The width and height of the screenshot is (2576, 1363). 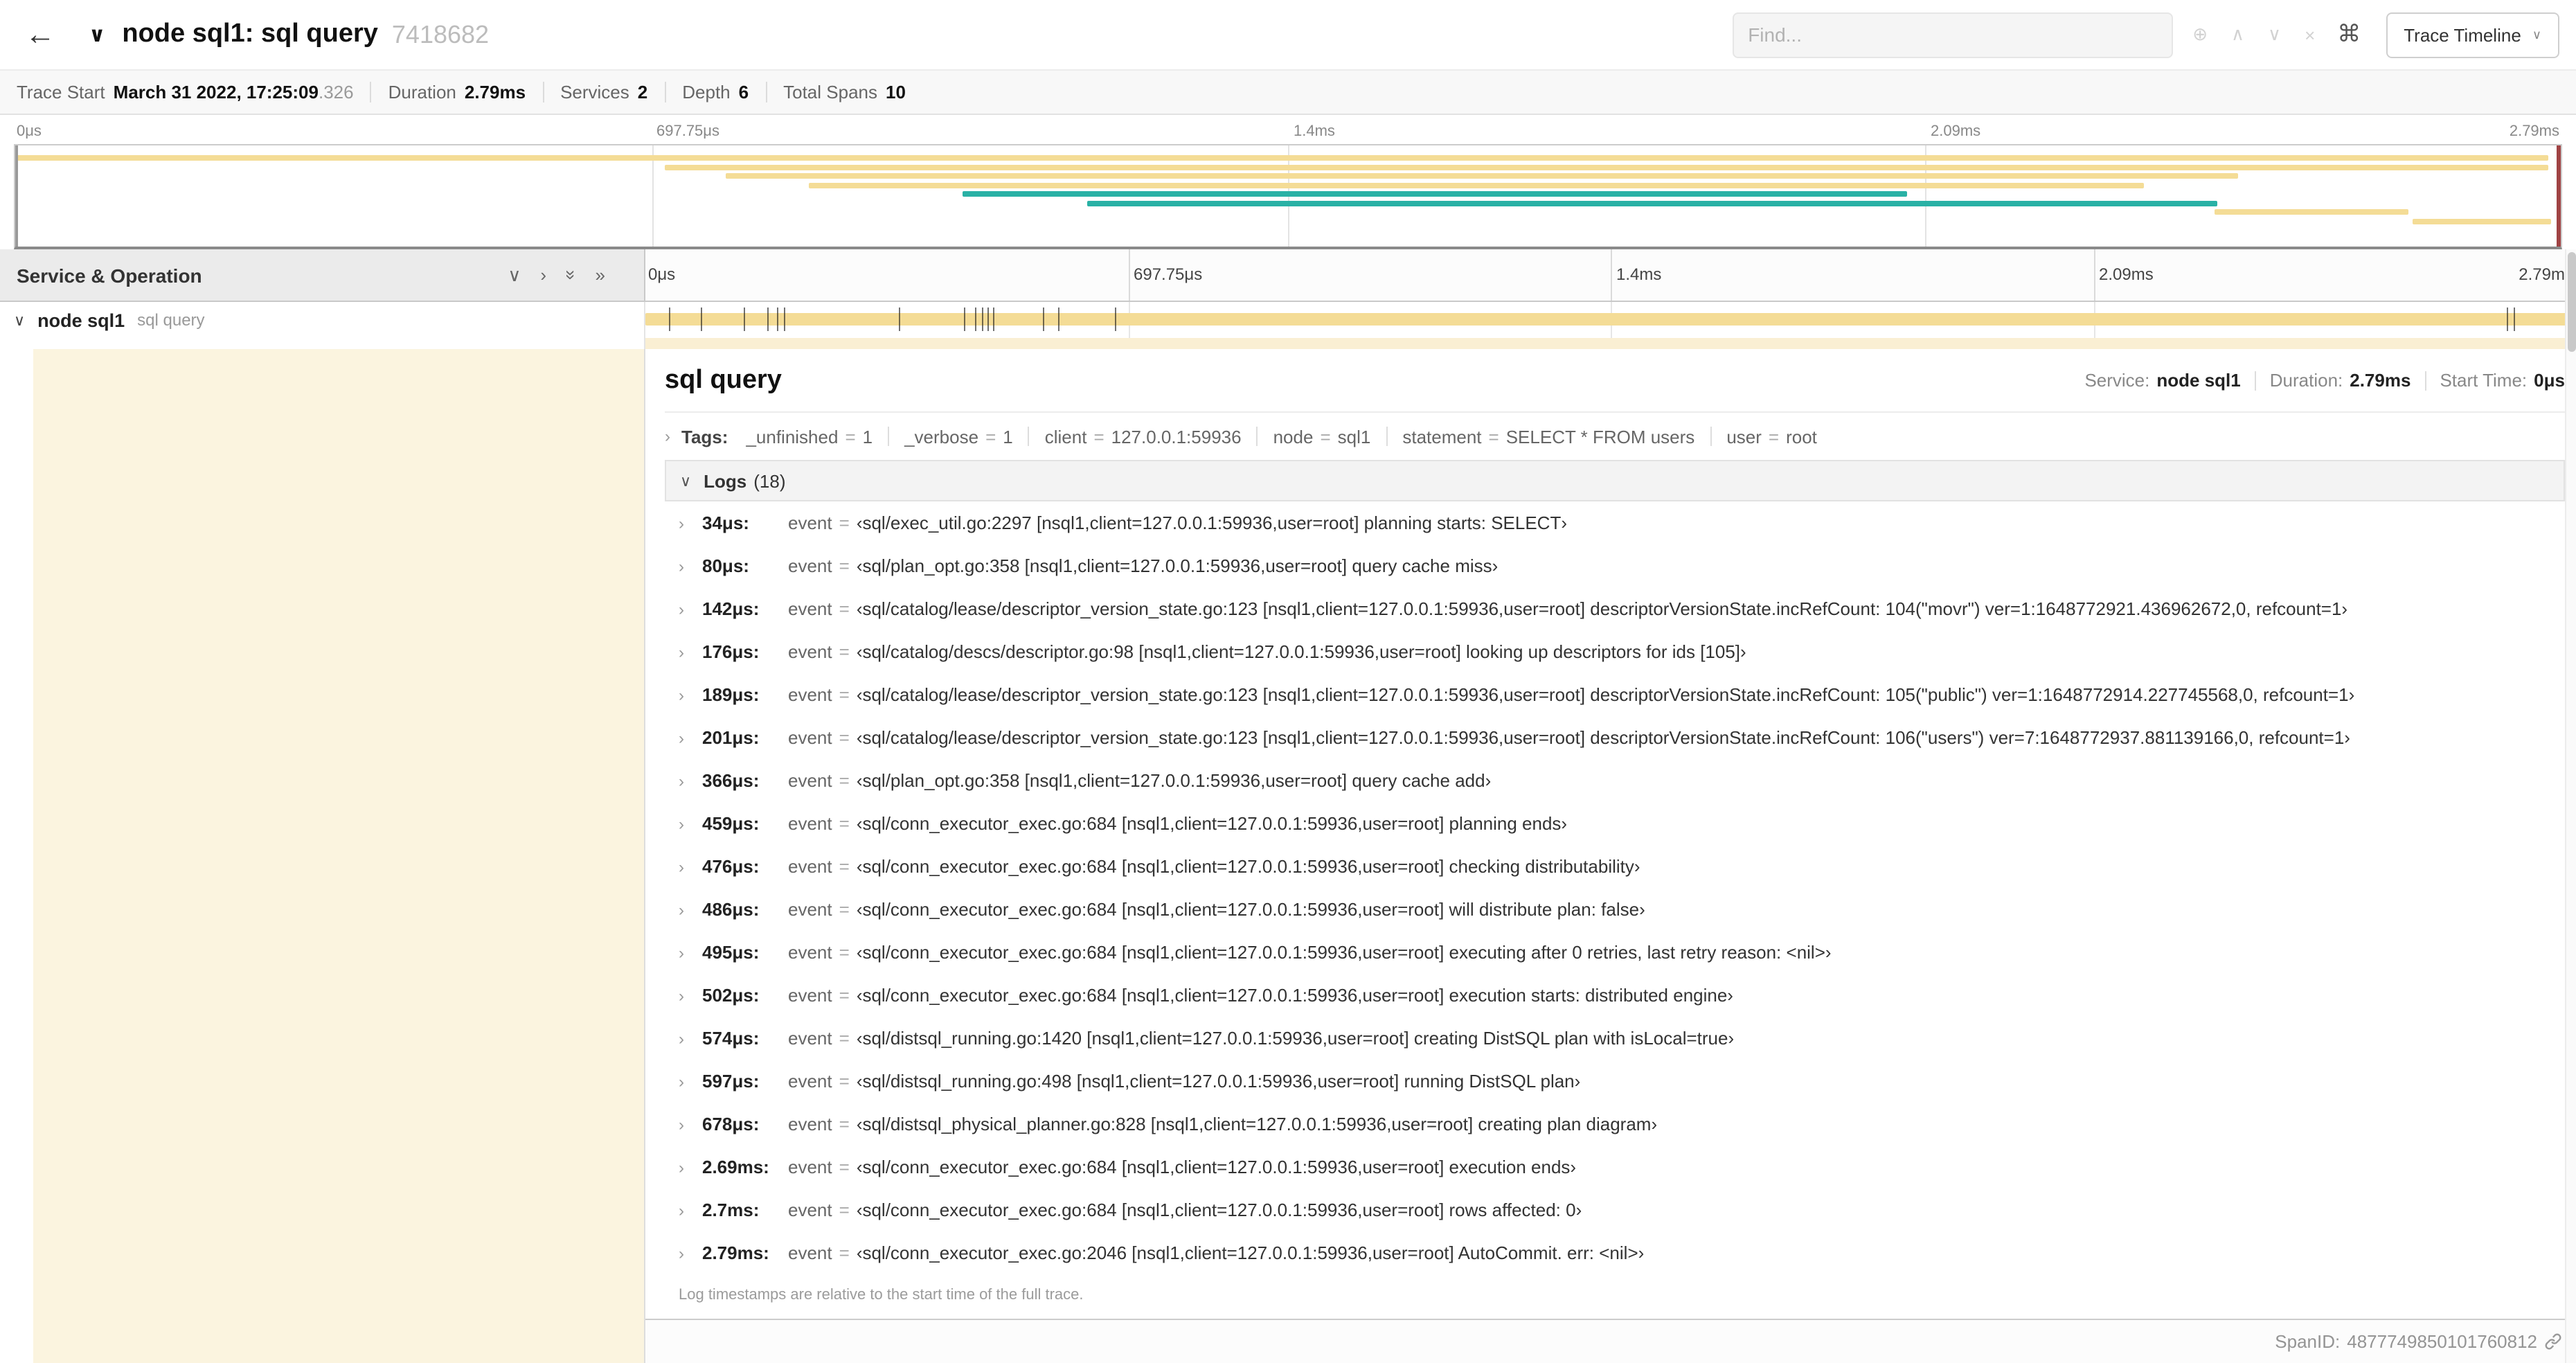 What do you see at coordinates (667, 436) in the screenshot?
I see `tags-expand-chevron-icon: ›` at bounding box center [667, 436].